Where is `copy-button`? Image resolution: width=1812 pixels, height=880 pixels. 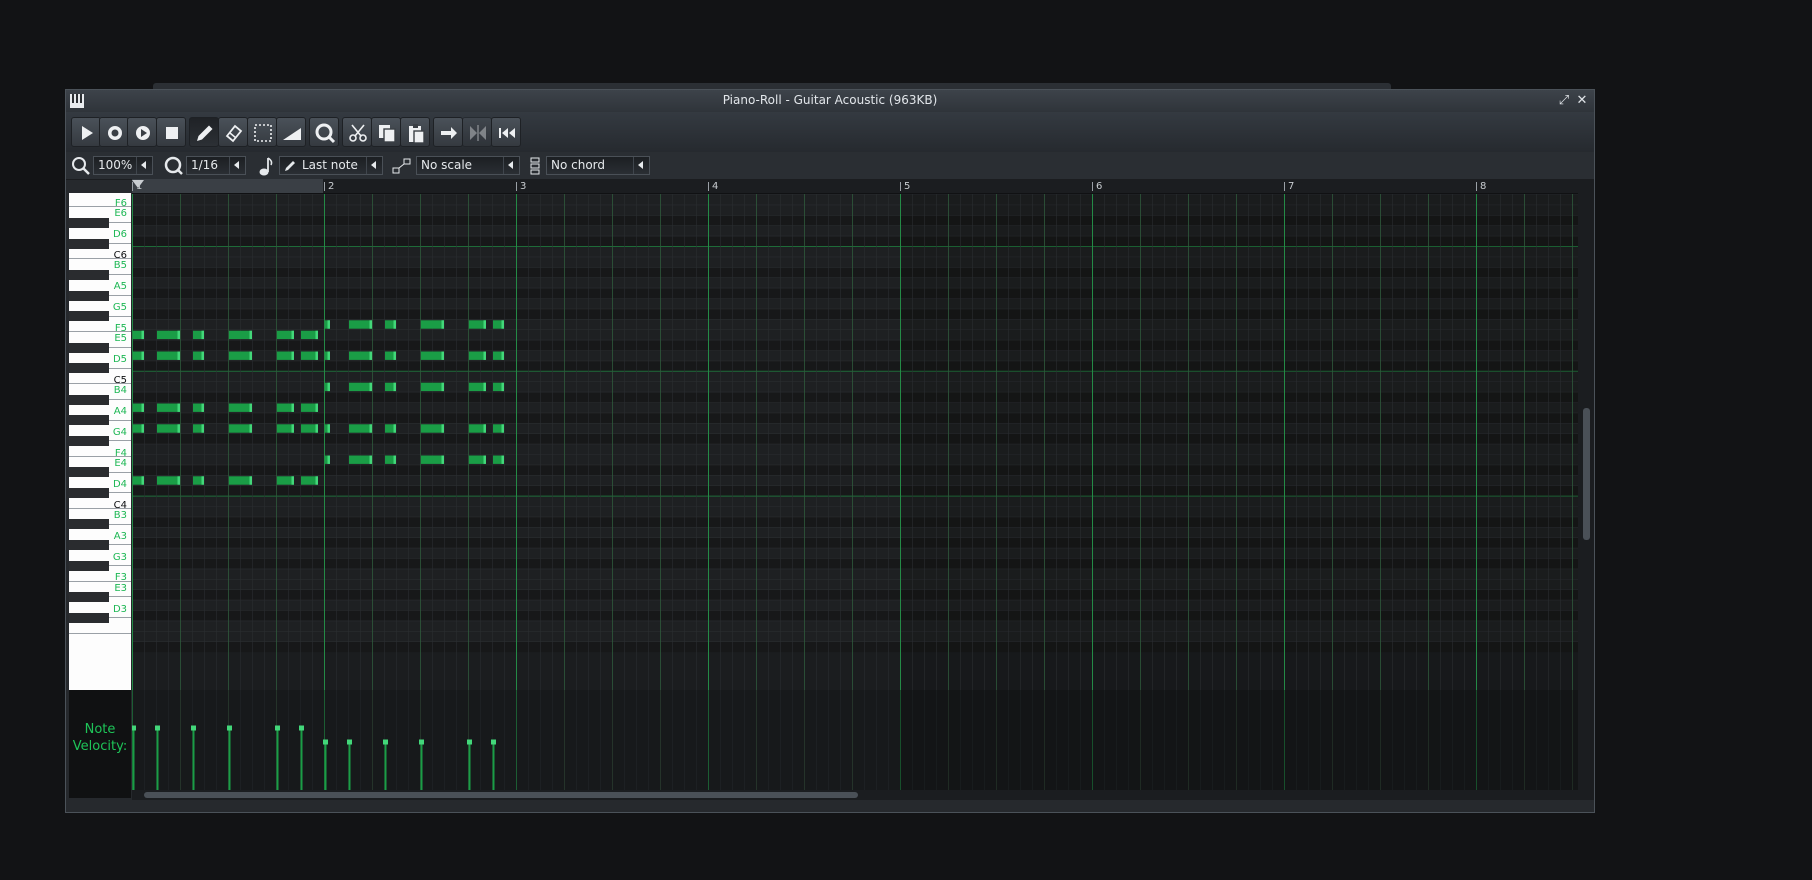 copy-button is located at coordinates (386, 132).